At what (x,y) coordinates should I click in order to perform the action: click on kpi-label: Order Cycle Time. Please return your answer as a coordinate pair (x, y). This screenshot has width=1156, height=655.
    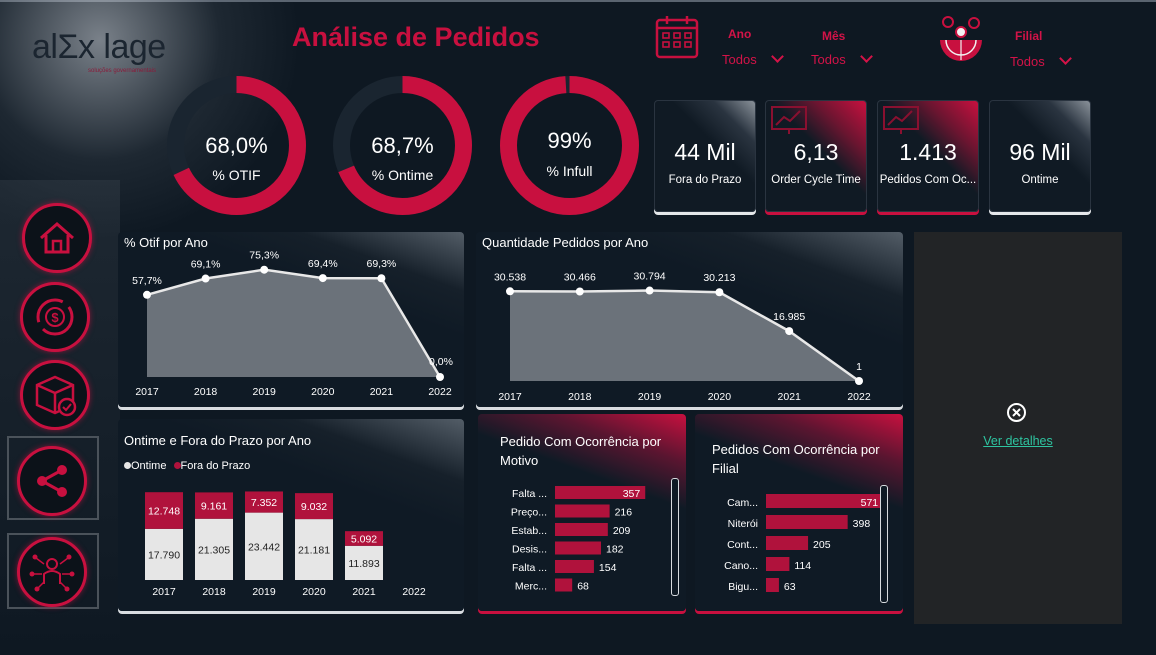
    Looking at the image, I should click on (816, 180).